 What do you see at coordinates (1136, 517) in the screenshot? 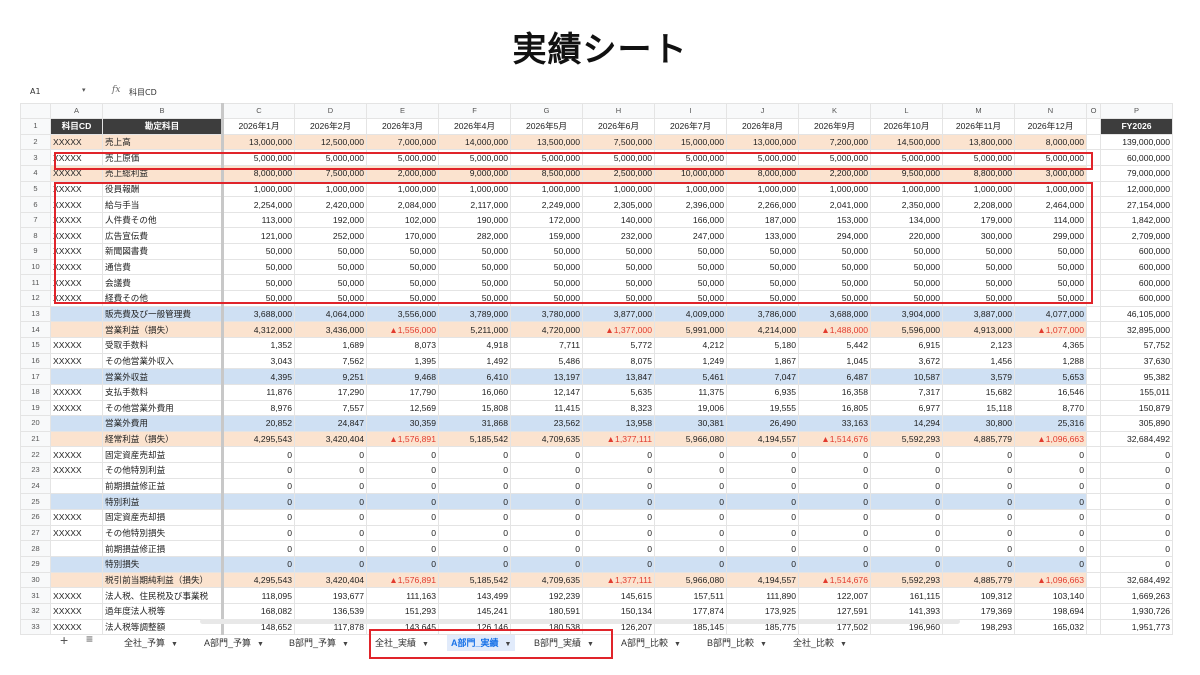
I see `fy-total-cell: 0` at bounding box center [1136, 517].